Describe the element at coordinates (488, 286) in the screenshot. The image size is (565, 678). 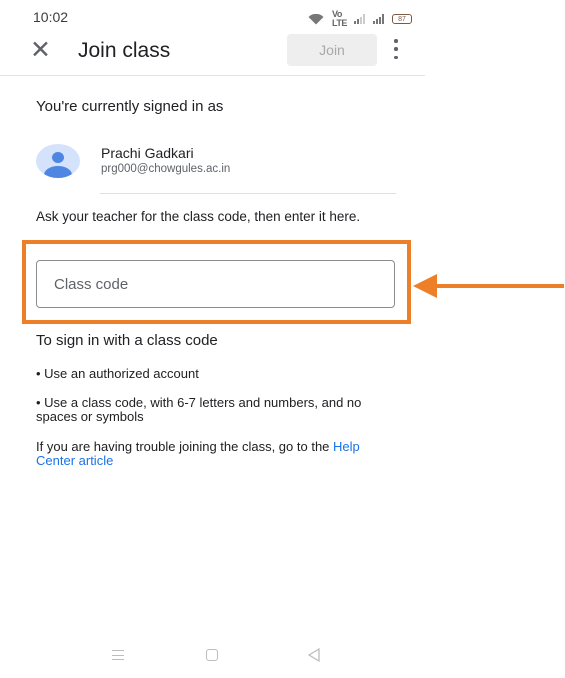
I see `arrow-annotation` at that location.